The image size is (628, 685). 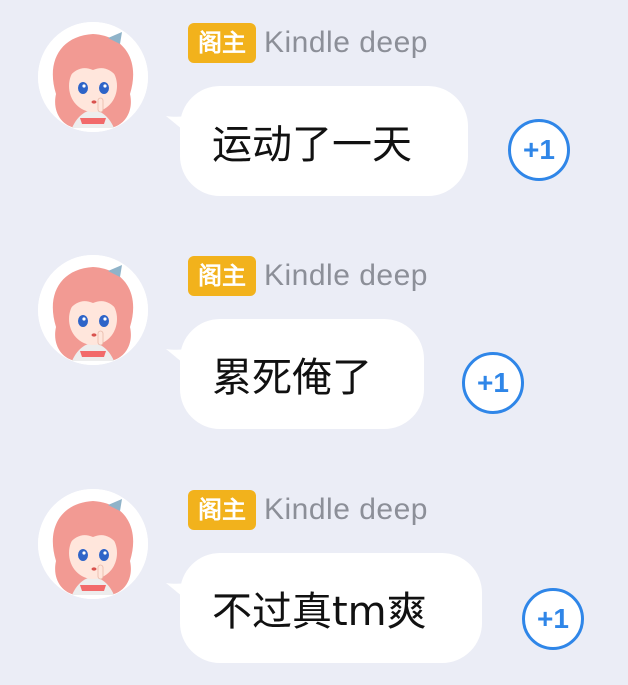 I want to click on message-text: 运动了一天, so click(x=312, y=145).